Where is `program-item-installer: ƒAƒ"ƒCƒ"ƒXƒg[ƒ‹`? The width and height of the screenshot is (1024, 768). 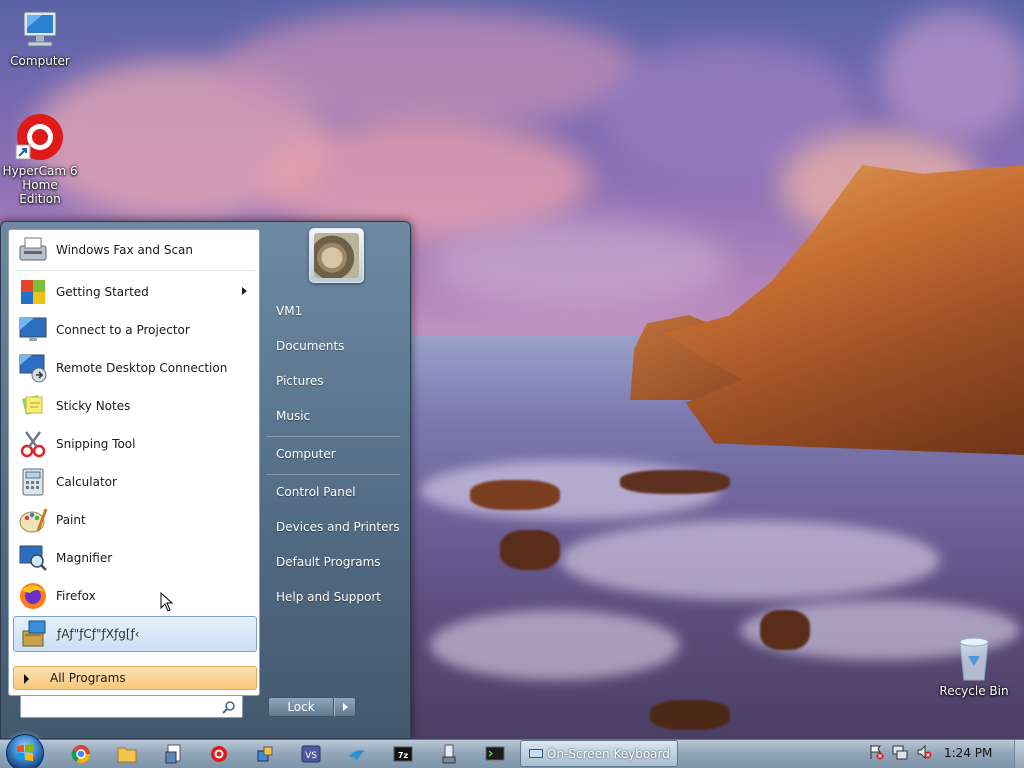 program-item-installer: ƒAƒ"ƒCƒ"ƒXƒg[ƒ‹ is located at coordinates (135, 634).